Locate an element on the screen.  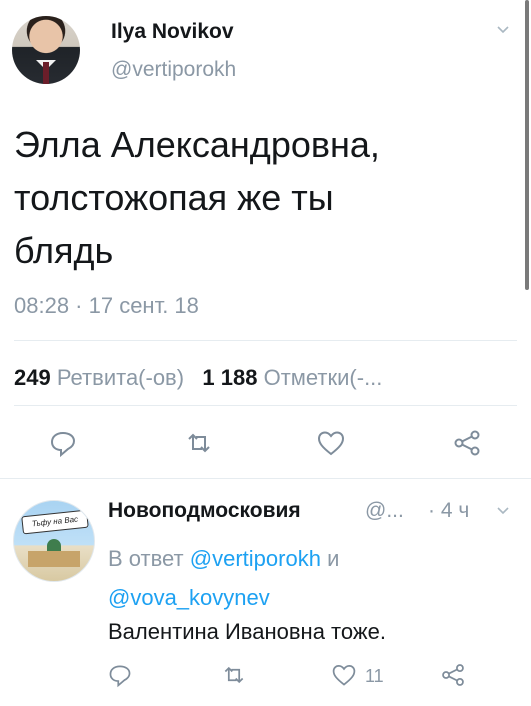
retweets-label: Ретвита(-ов) is located at coordinates (120, 377).